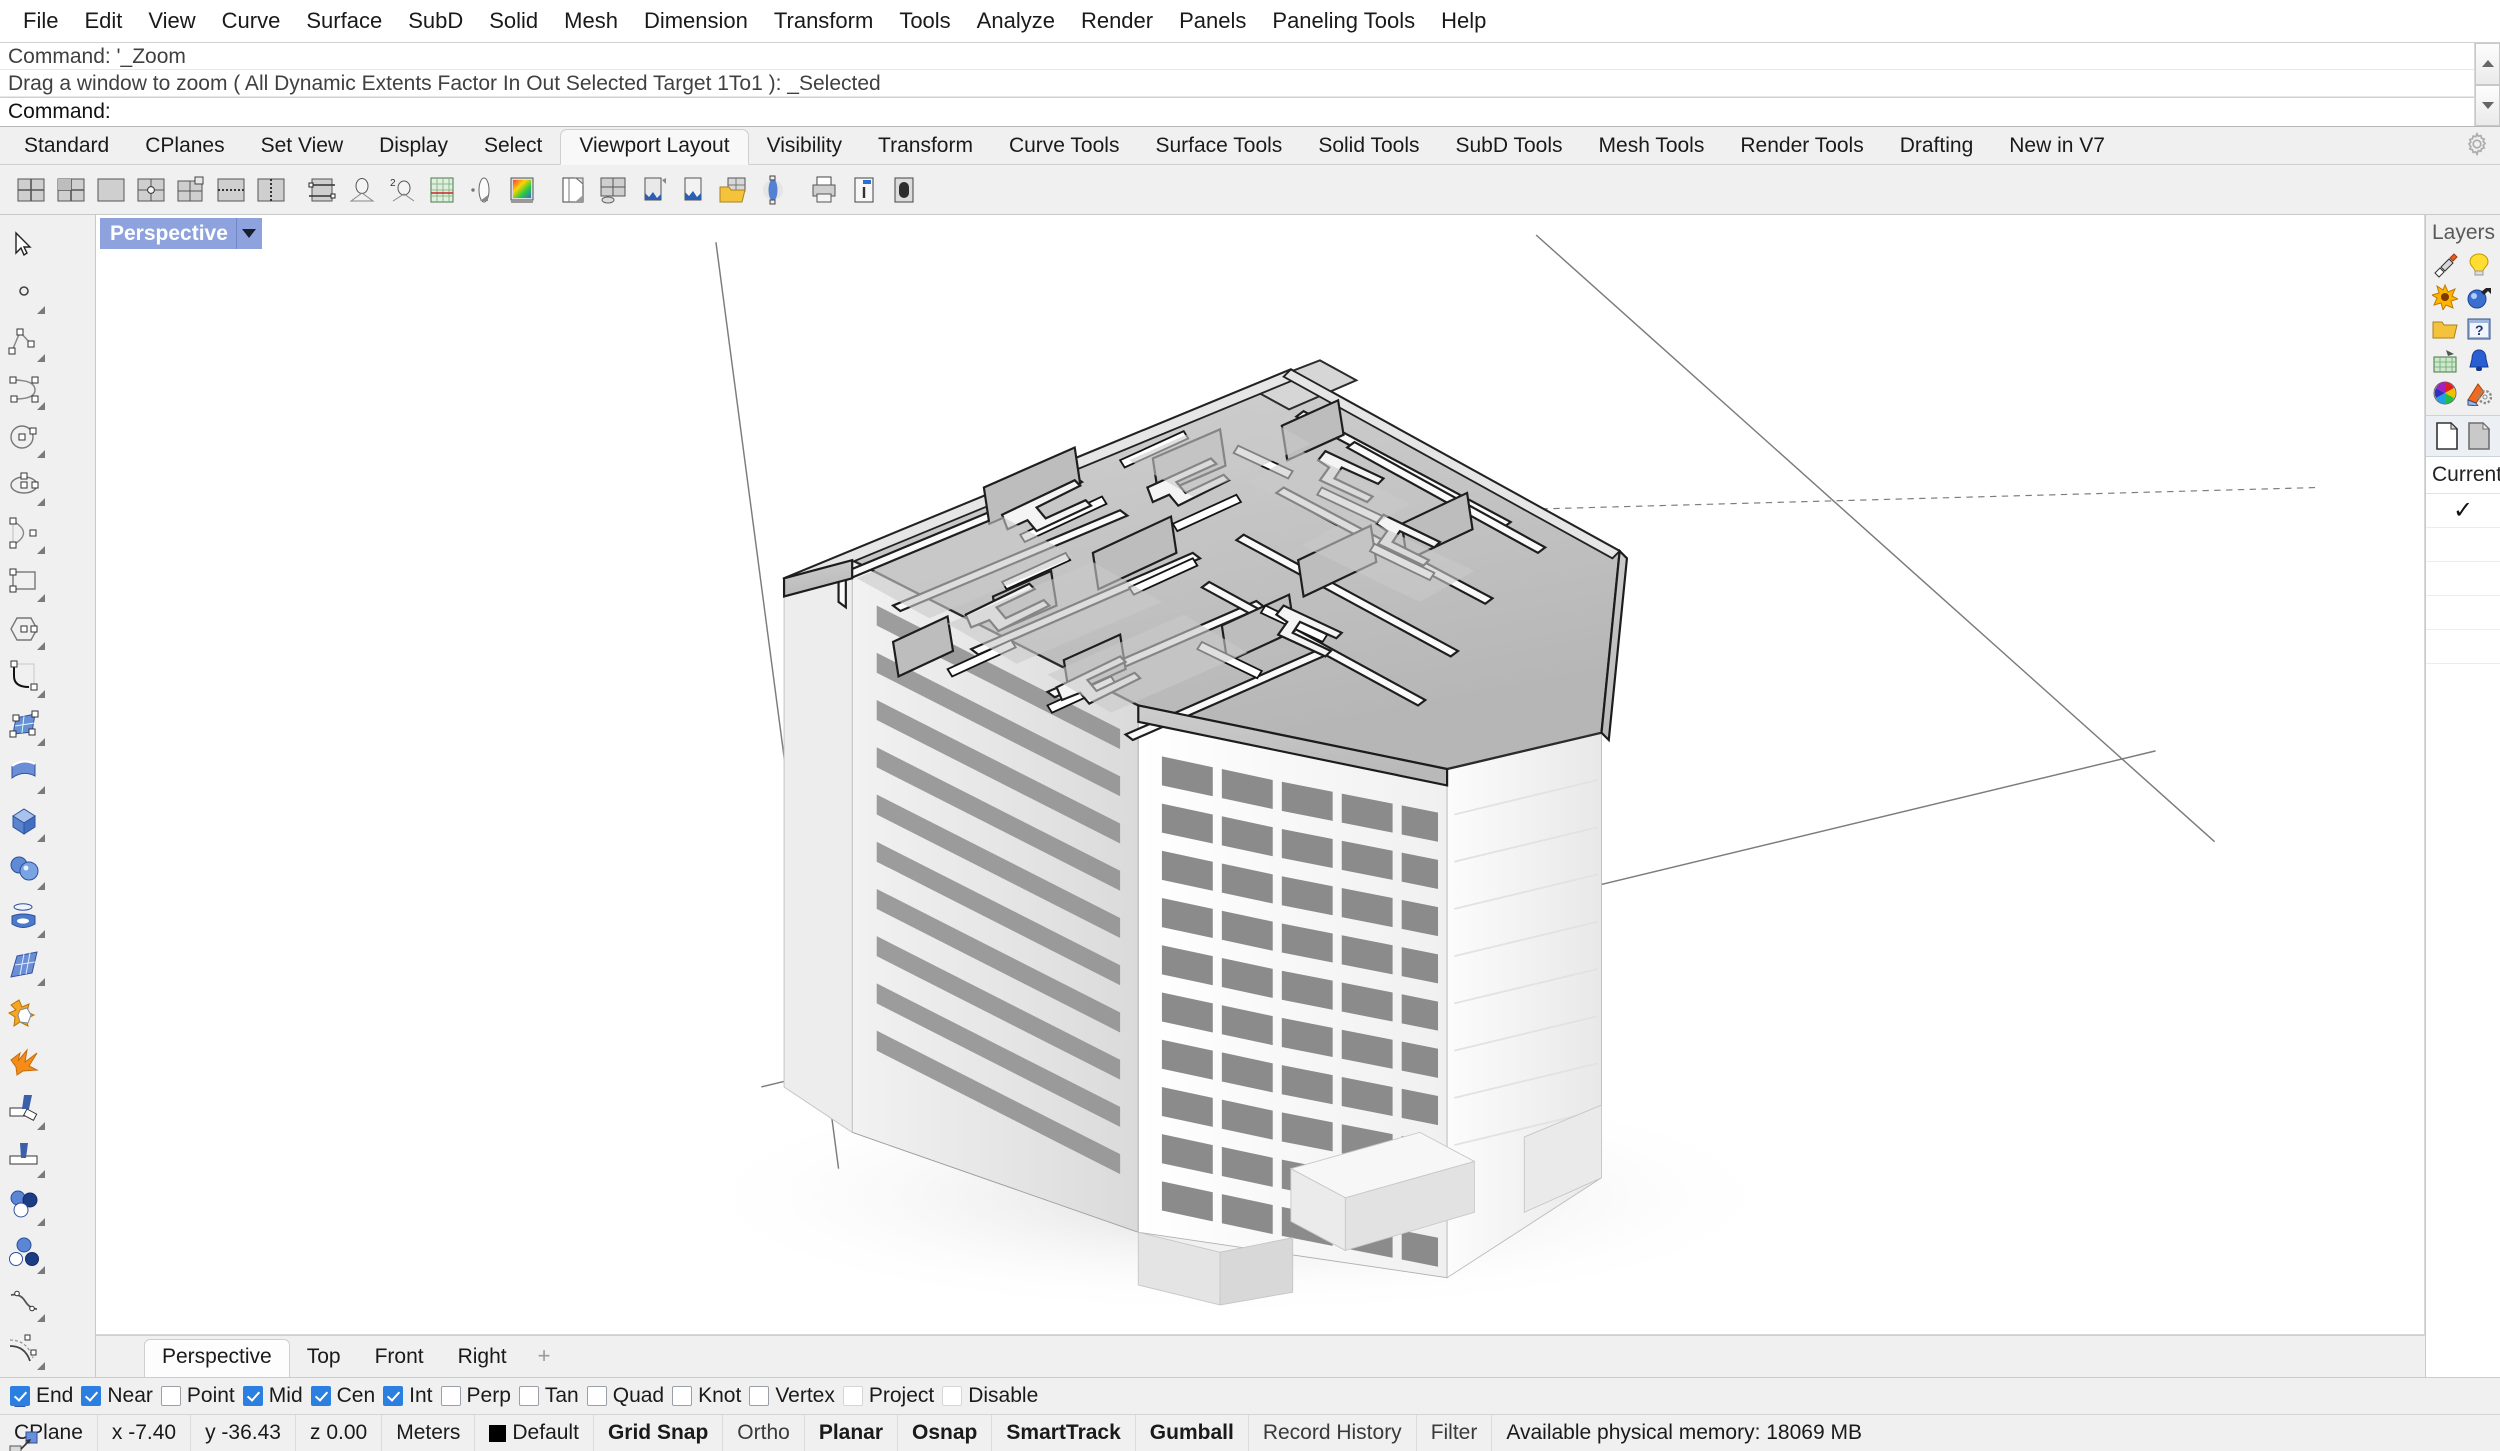  Describe the element at coordinates (1016, 21) in the screenshot. I see `menu-analyze: Analyze` at that location.